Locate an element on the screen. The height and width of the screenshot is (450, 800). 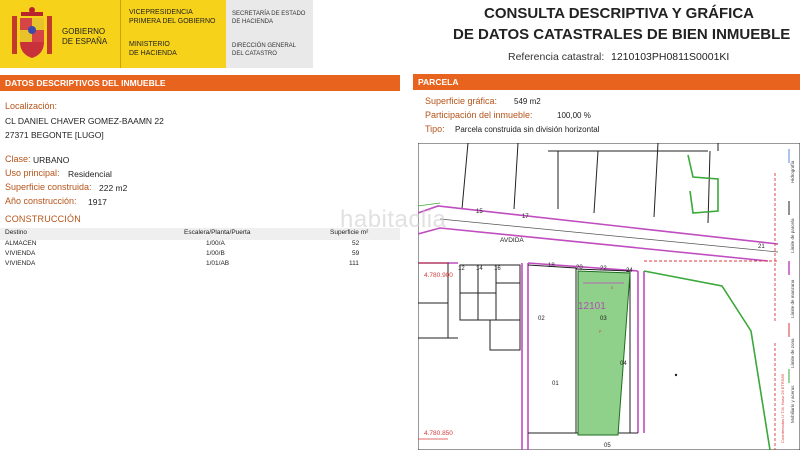
ministerio-line2: DE HACIENDA is located at coordinates (153, 53).